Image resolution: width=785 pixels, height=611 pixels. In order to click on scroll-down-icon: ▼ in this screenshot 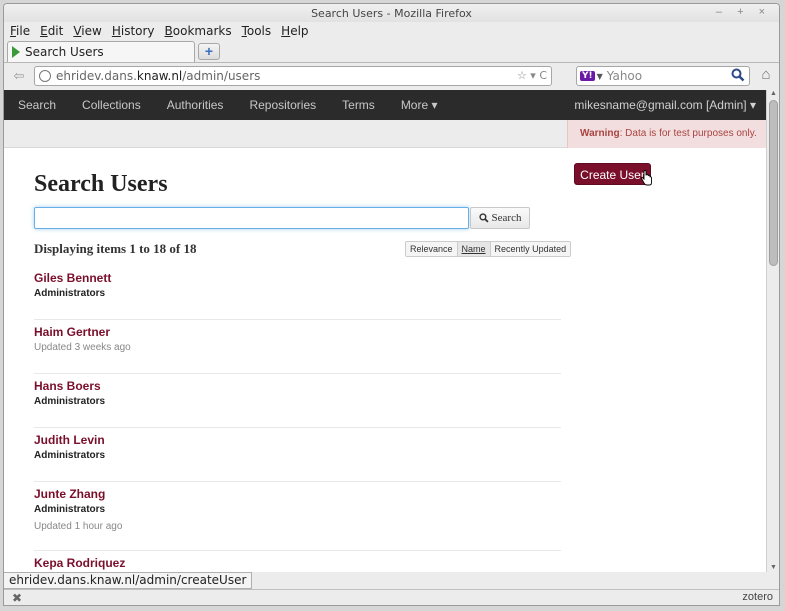, I will do `click(773, 567)`.